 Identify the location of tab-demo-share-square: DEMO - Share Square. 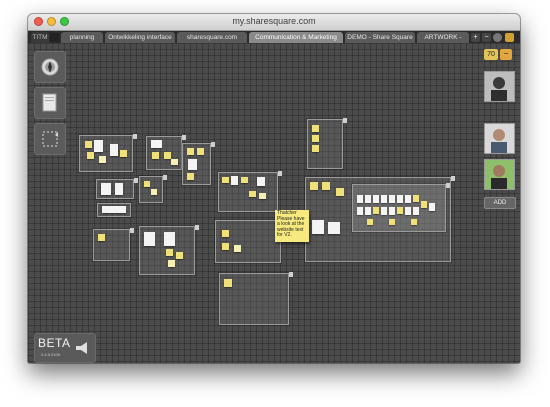
(380, 37).